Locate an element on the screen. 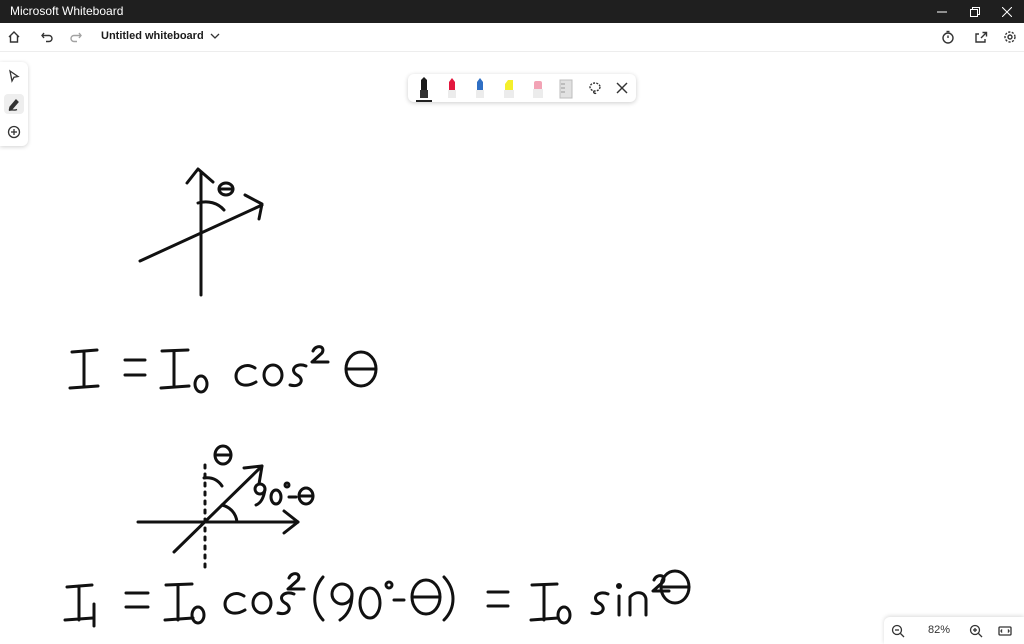 The height and width of the screenshot is (644, 1024). redo-icon is located at coordinates (76, 37).